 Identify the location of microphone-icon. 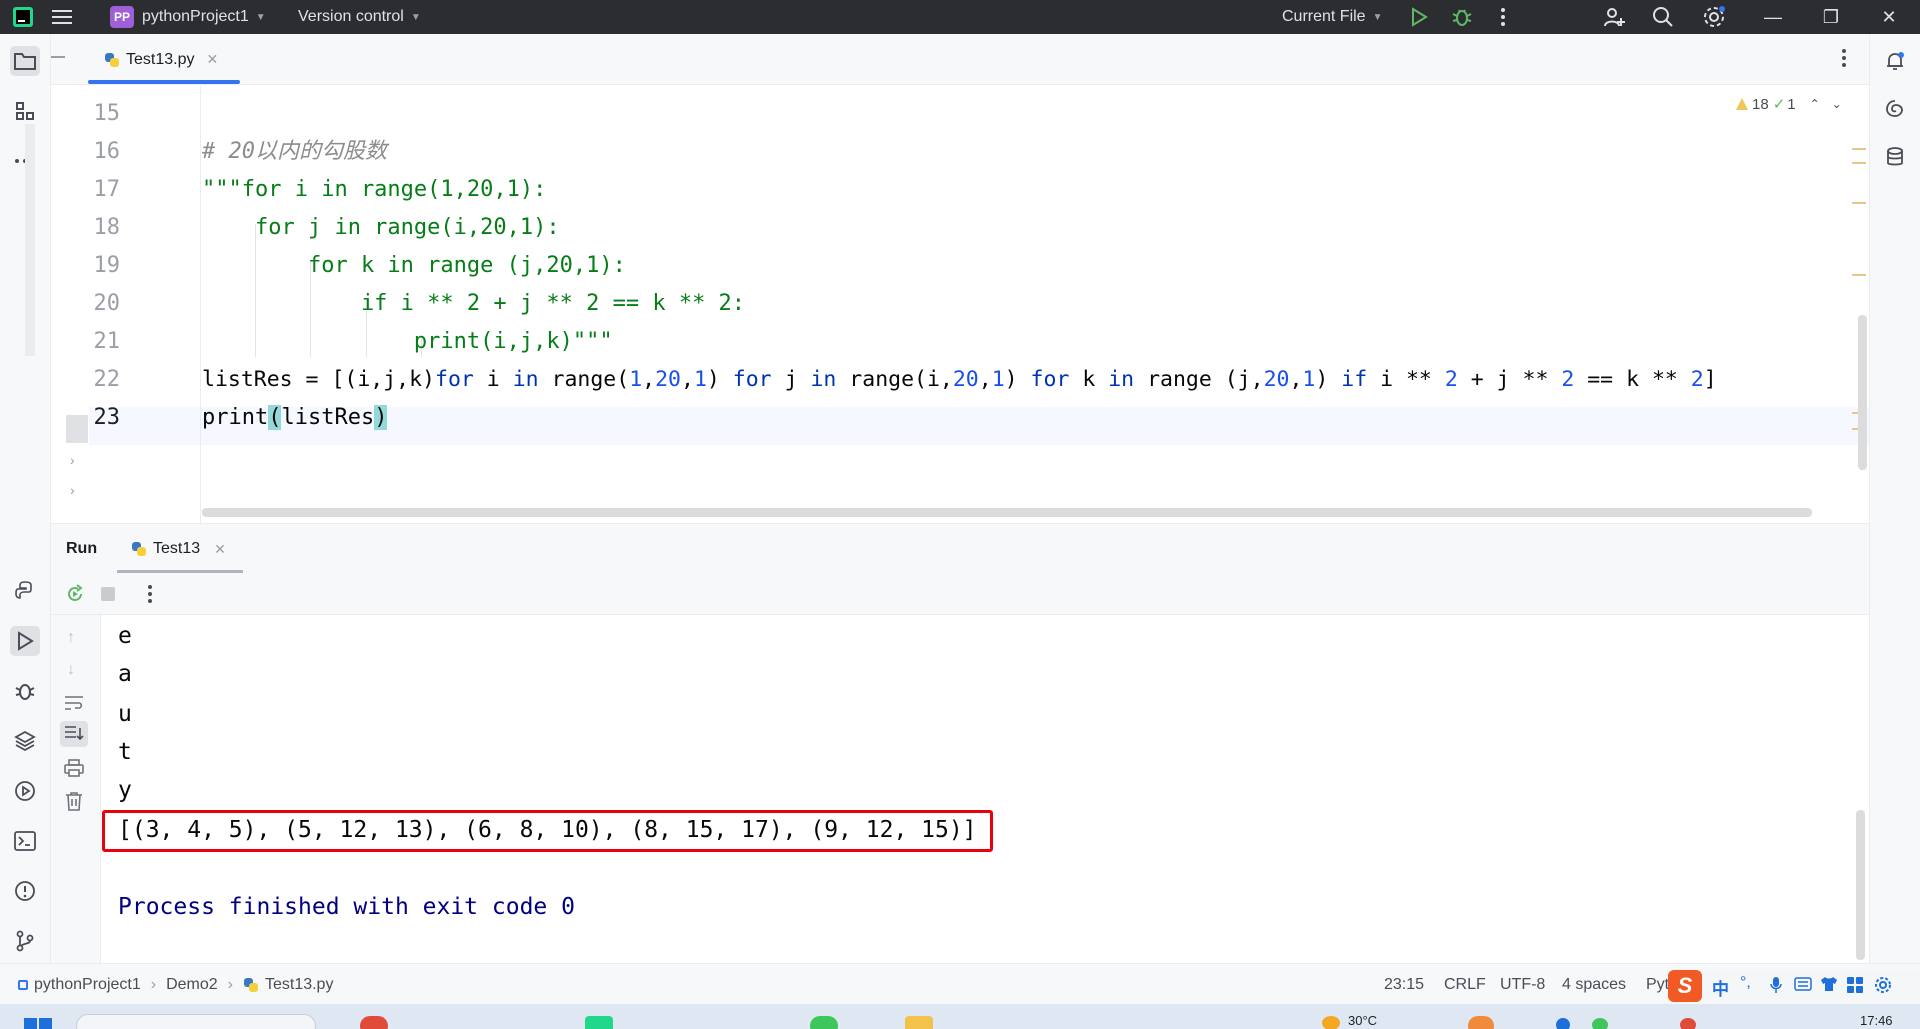
(1776, 987).